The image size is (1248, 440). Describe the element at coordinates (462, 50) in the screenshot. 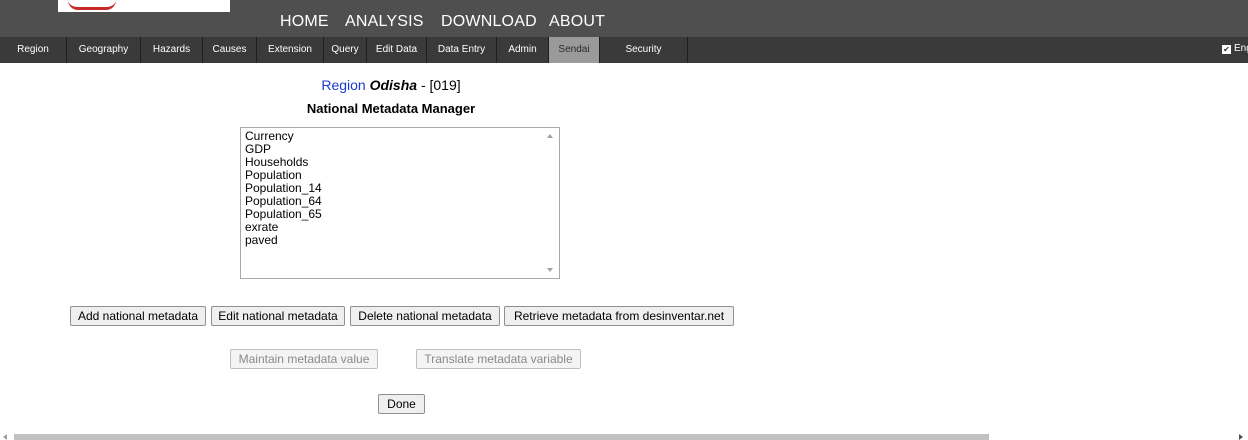

I see `tab-data-entry: Data Entry` at that location.